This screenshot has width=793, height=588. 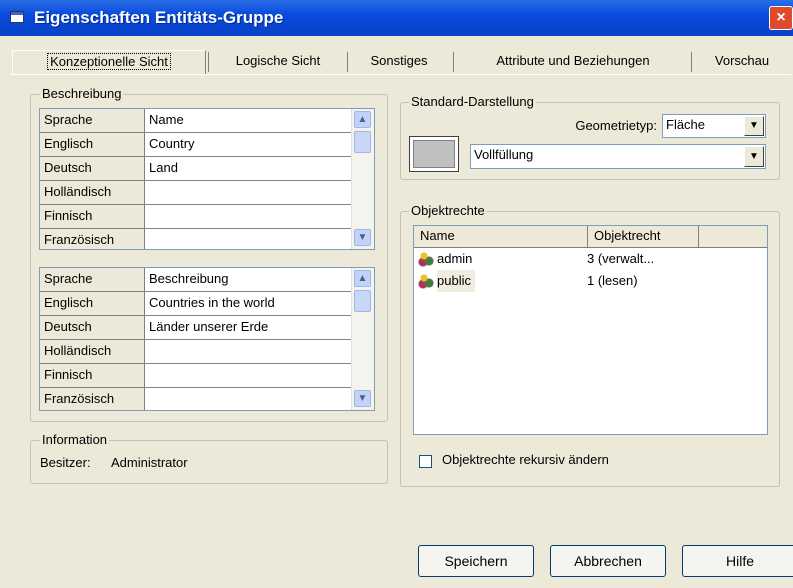 I want to click on name-grid-scrollbar: ▲ ▼, so click(x=362, y=179).